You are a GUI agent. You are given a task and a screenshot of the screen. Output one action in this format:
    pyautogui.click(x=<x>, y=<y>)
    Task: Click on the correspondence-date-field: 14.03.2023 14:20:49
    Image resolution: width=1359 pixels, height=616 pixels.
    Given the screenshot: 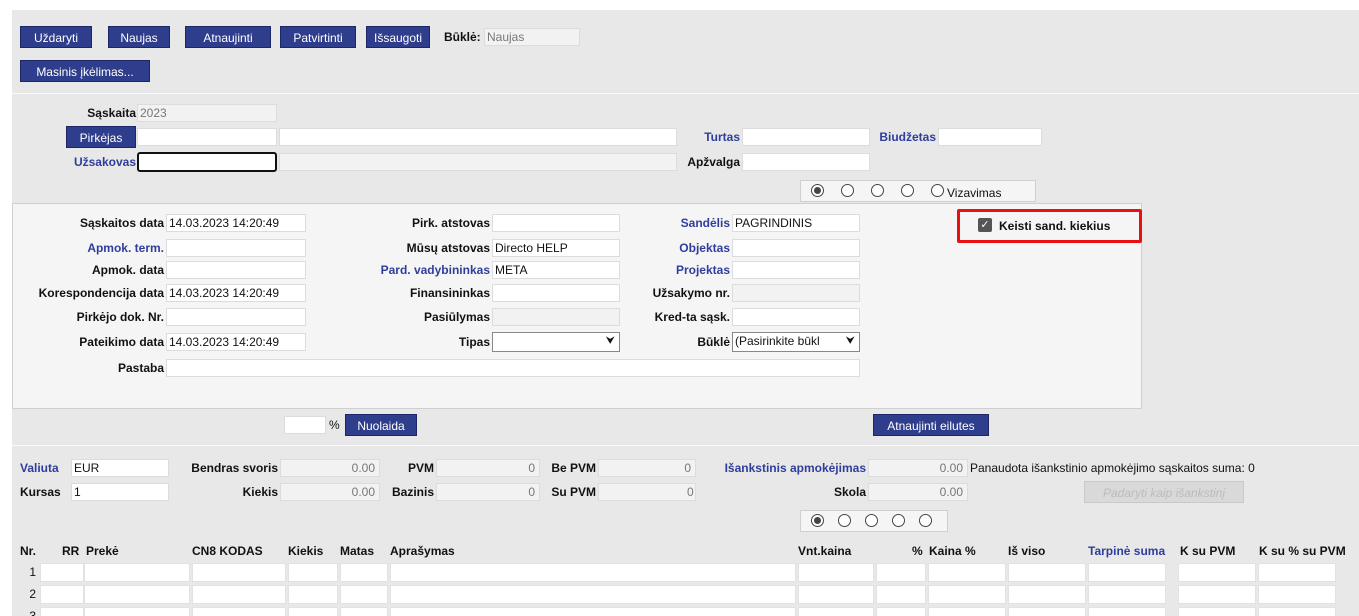 What is the action you would take?
    pyautogui.click(x=236, y=293)
    